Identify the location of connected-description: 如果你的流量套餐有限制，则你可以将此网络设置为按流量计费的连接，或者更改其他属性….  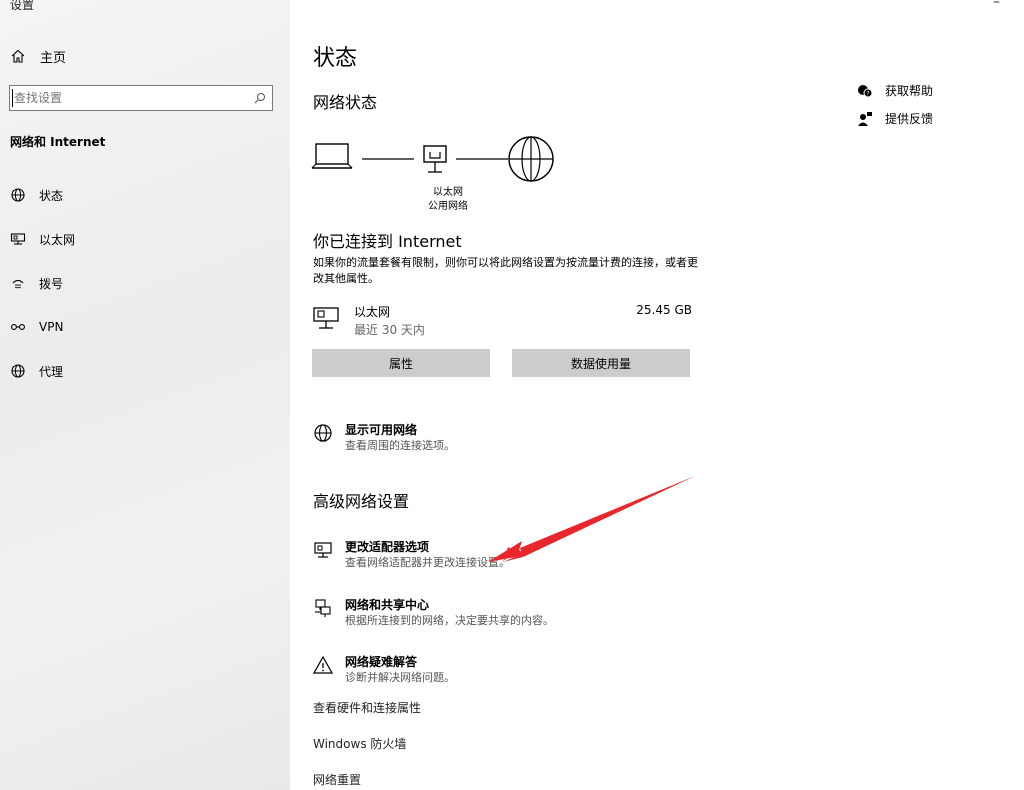
(505, 270).